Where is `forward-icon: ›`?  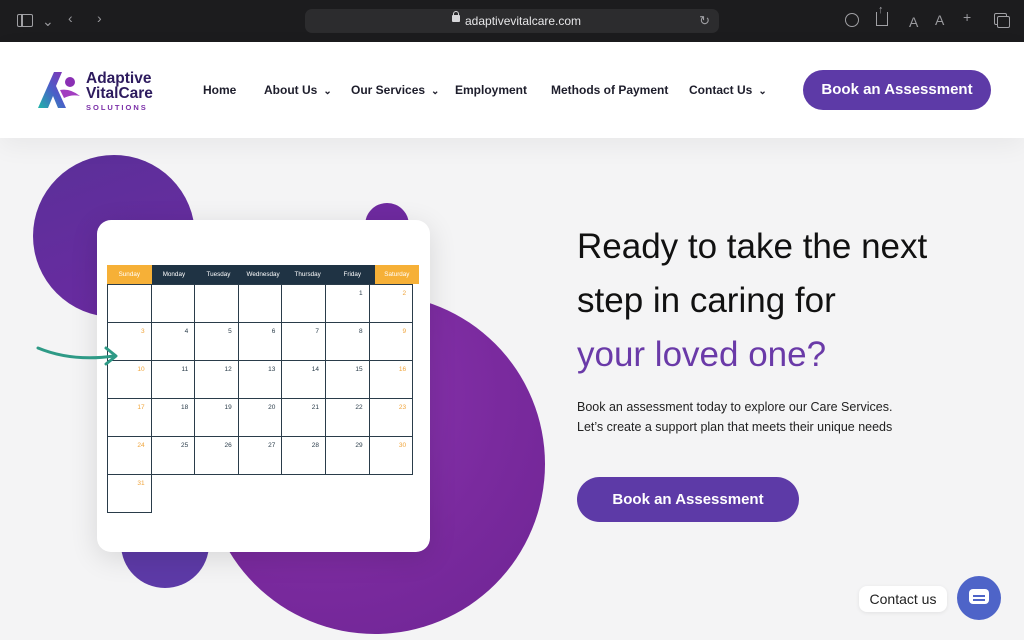 forward-icon: › is located at coordinates (99, 18).